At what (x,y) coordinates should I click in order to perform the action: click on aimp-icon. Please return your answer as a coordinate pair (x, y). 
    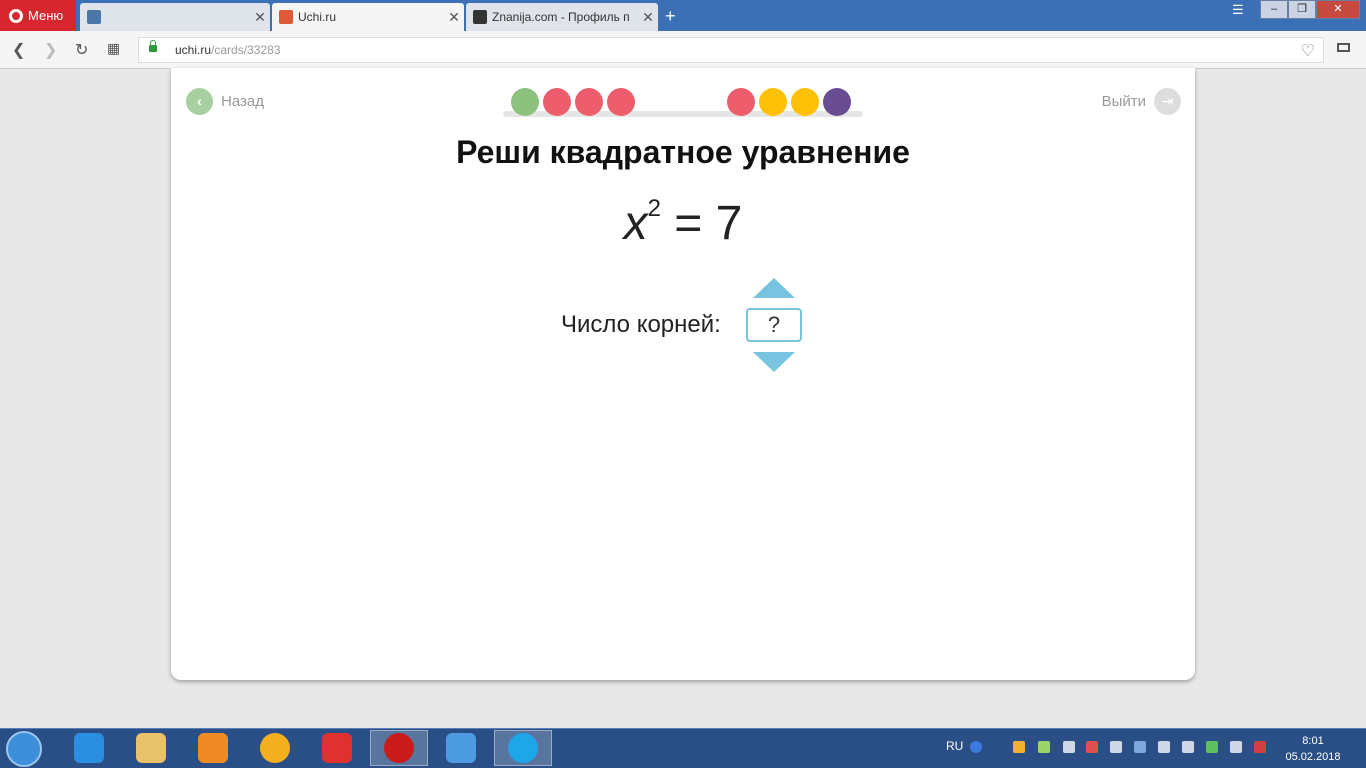
    Looking at the image, I should click on (275, 748).